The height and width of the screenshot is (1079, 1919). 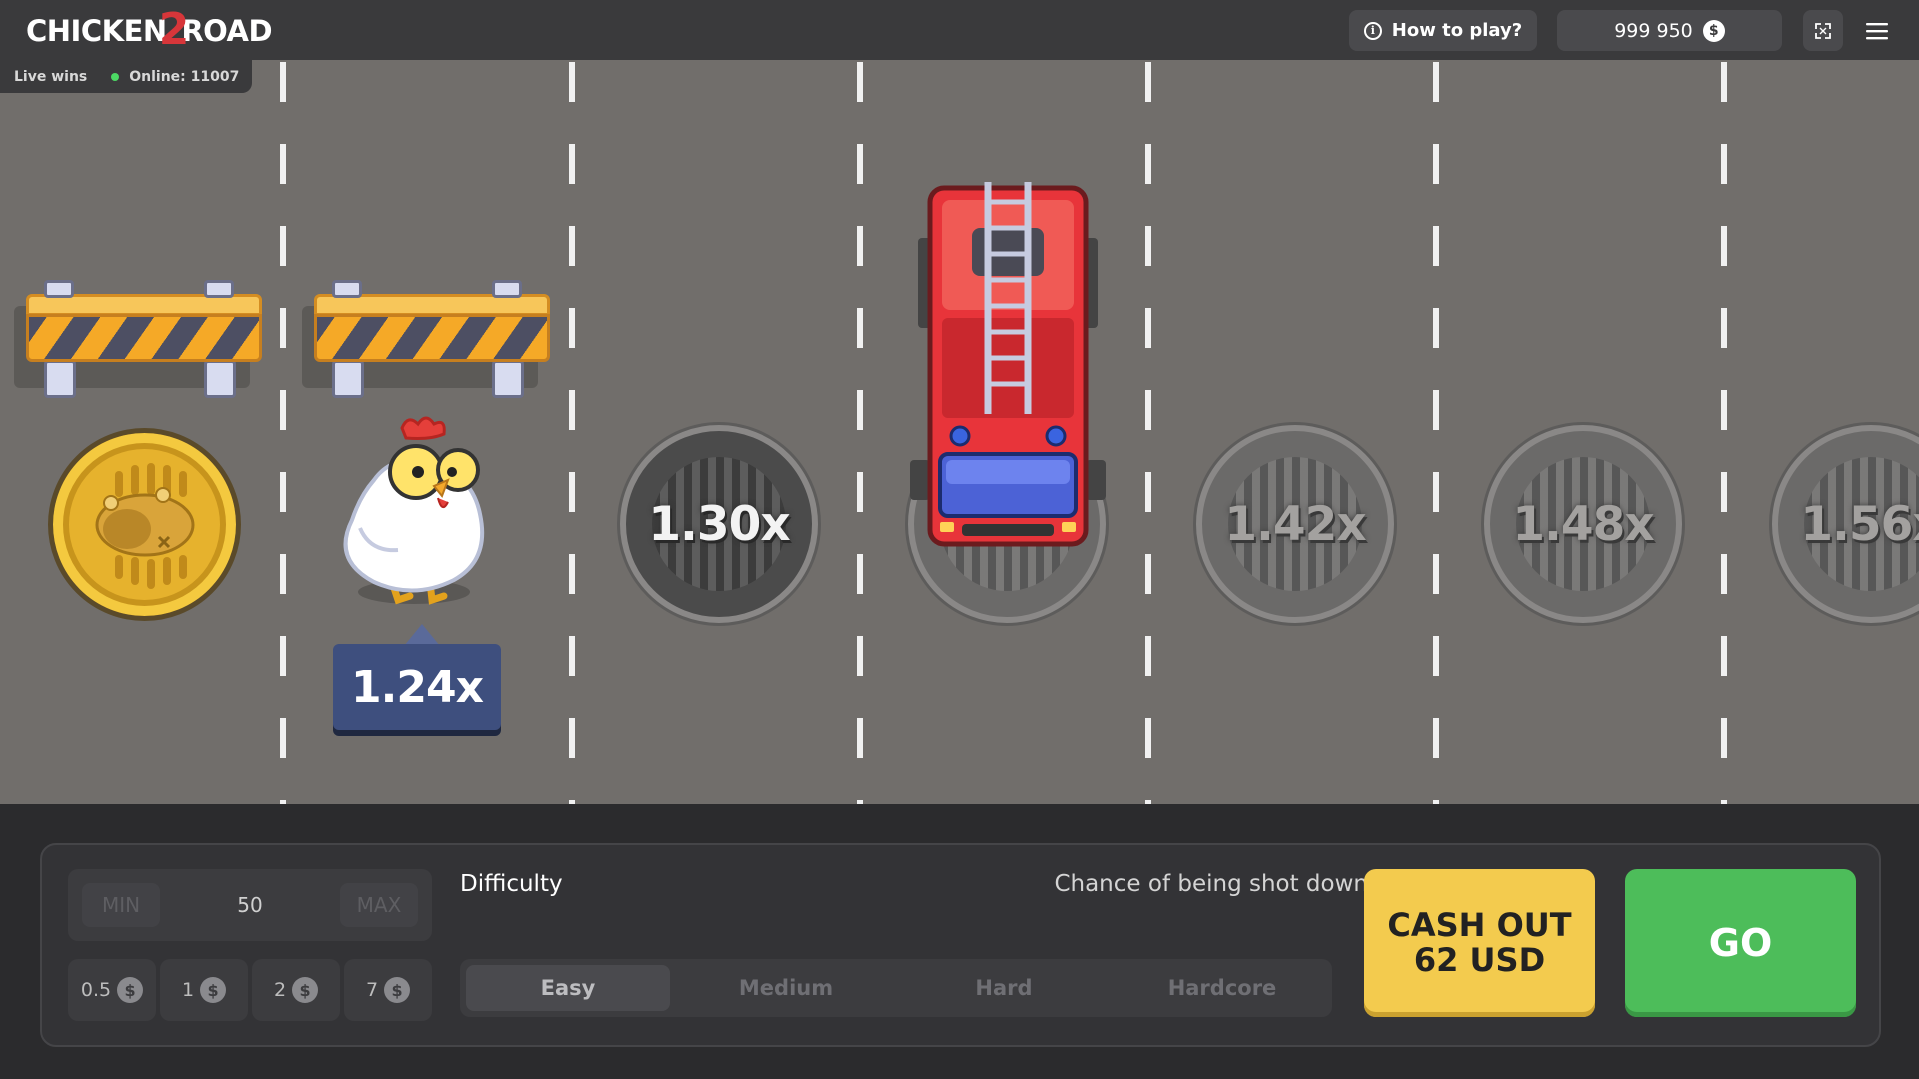 What do you see at coordinates (1211, 884) in the screenshot?
I see `chance-label: Chance of being shot down` at bounding box center [1211, 884].